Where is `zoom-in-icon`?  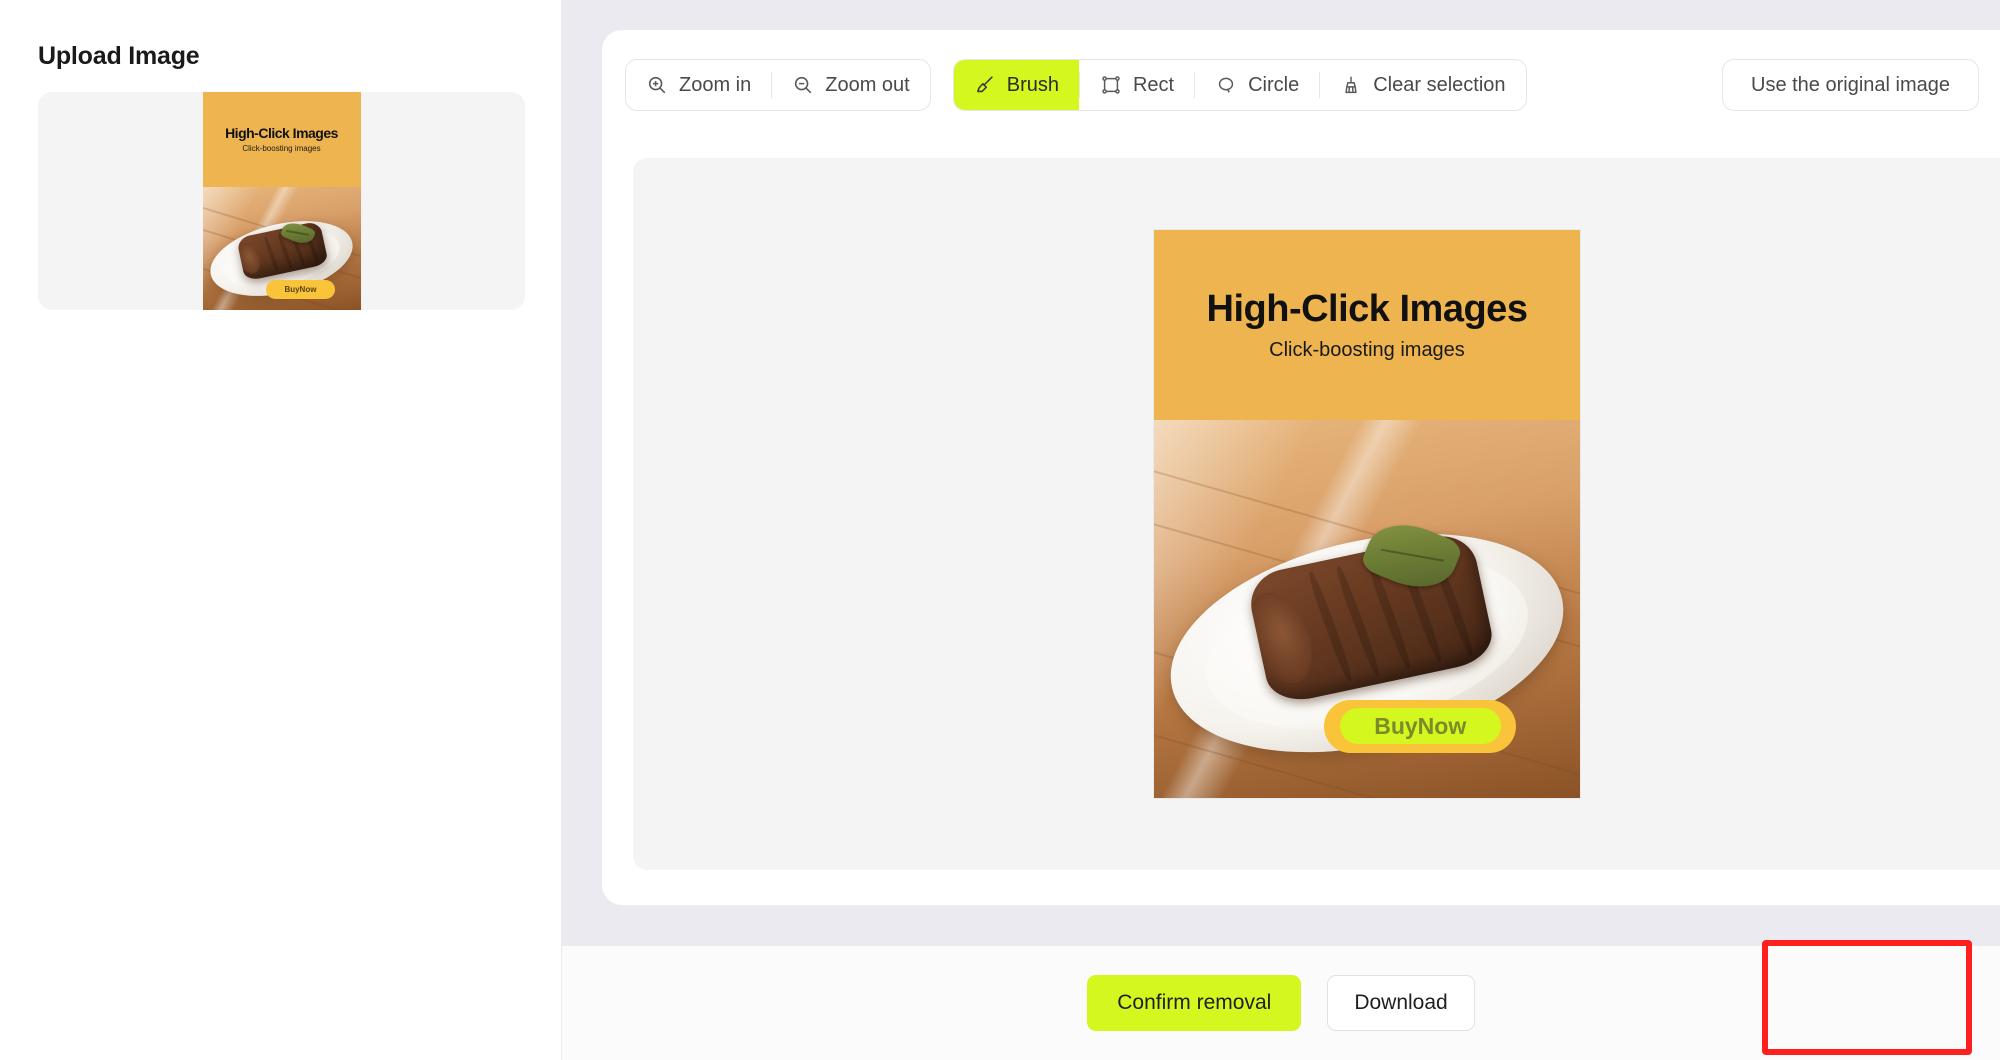
zoom-in-icon is located at coordinates (657, 85).